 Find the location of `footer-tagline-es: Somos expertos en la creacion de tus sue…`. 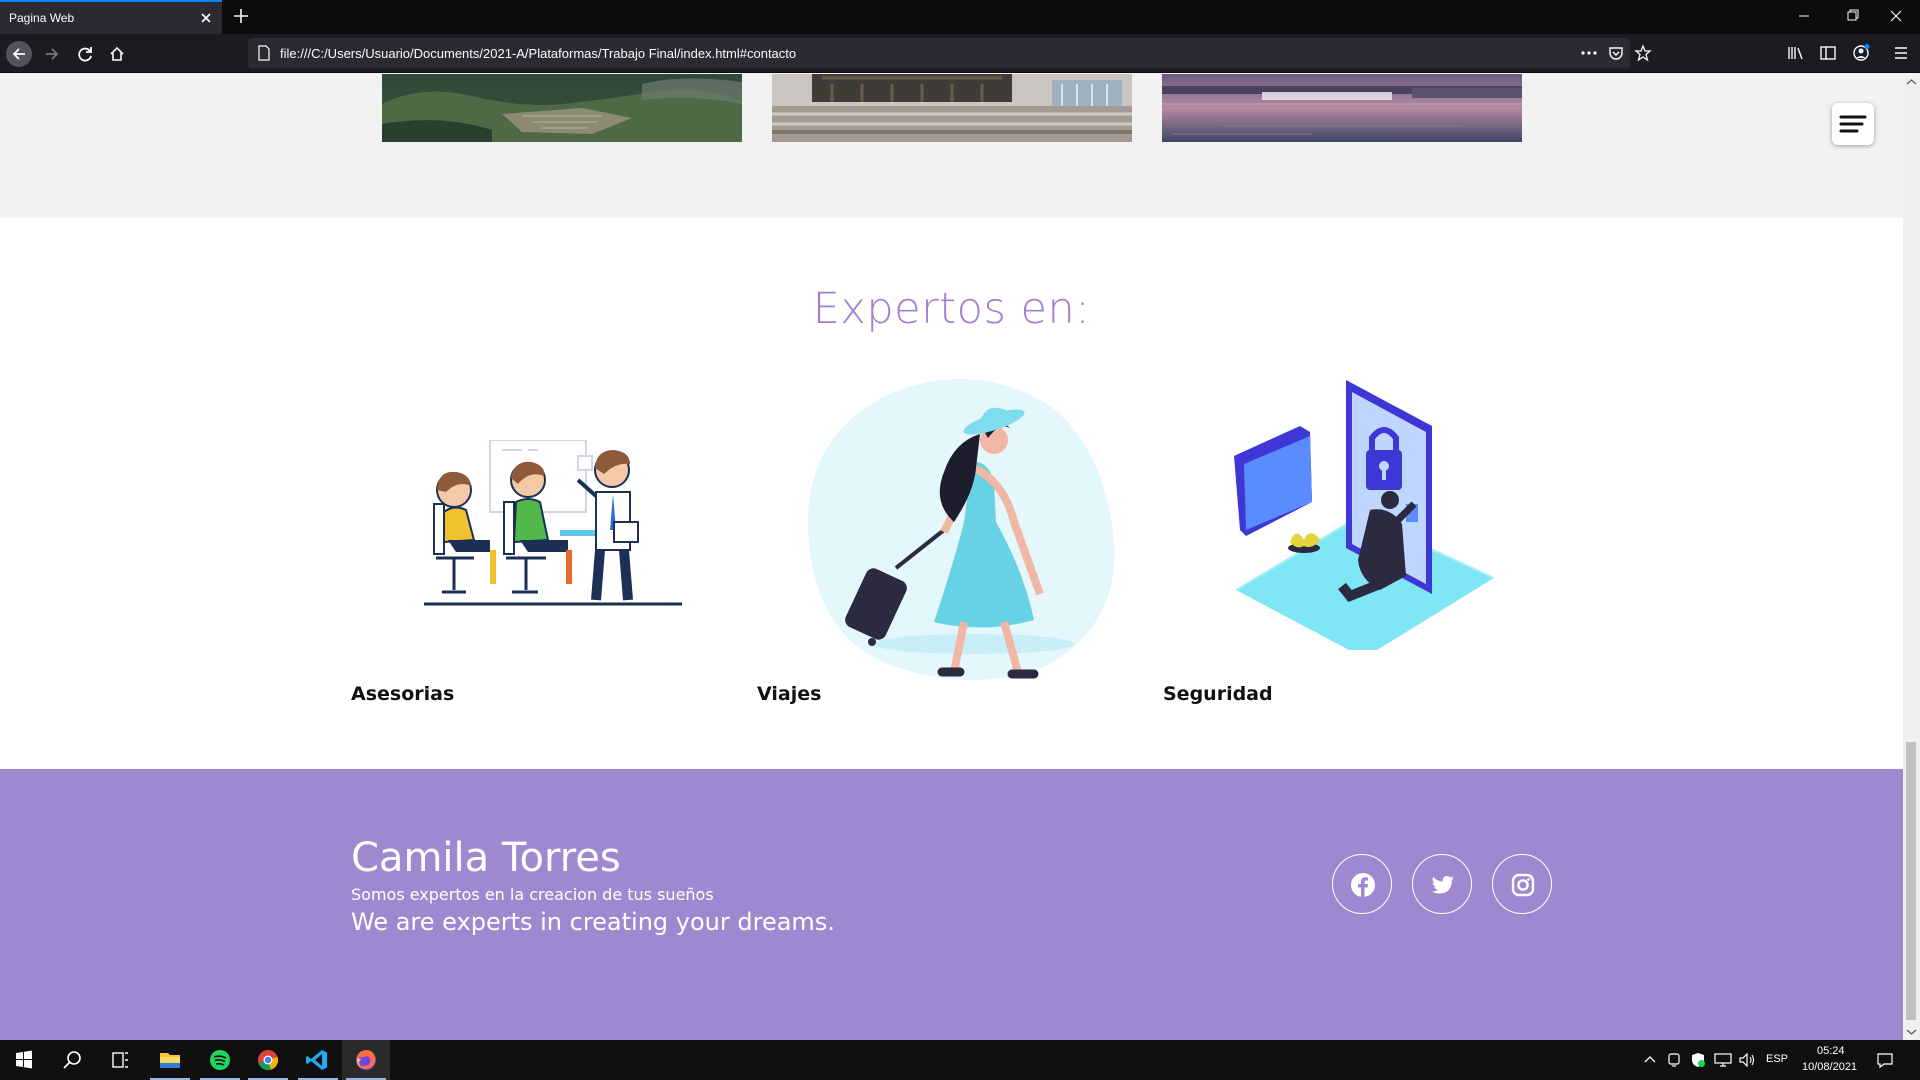

footer-tagline-es: Somos expertos en la creacion de tus sue… is located at coordinates (532, 894).